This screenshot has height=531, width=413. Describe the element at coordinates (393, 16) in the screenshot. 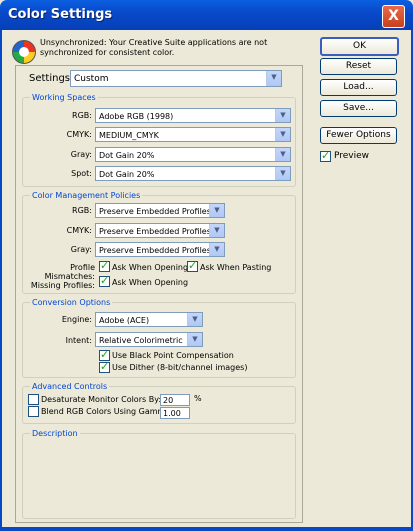

I see `close-button: X` at that location.